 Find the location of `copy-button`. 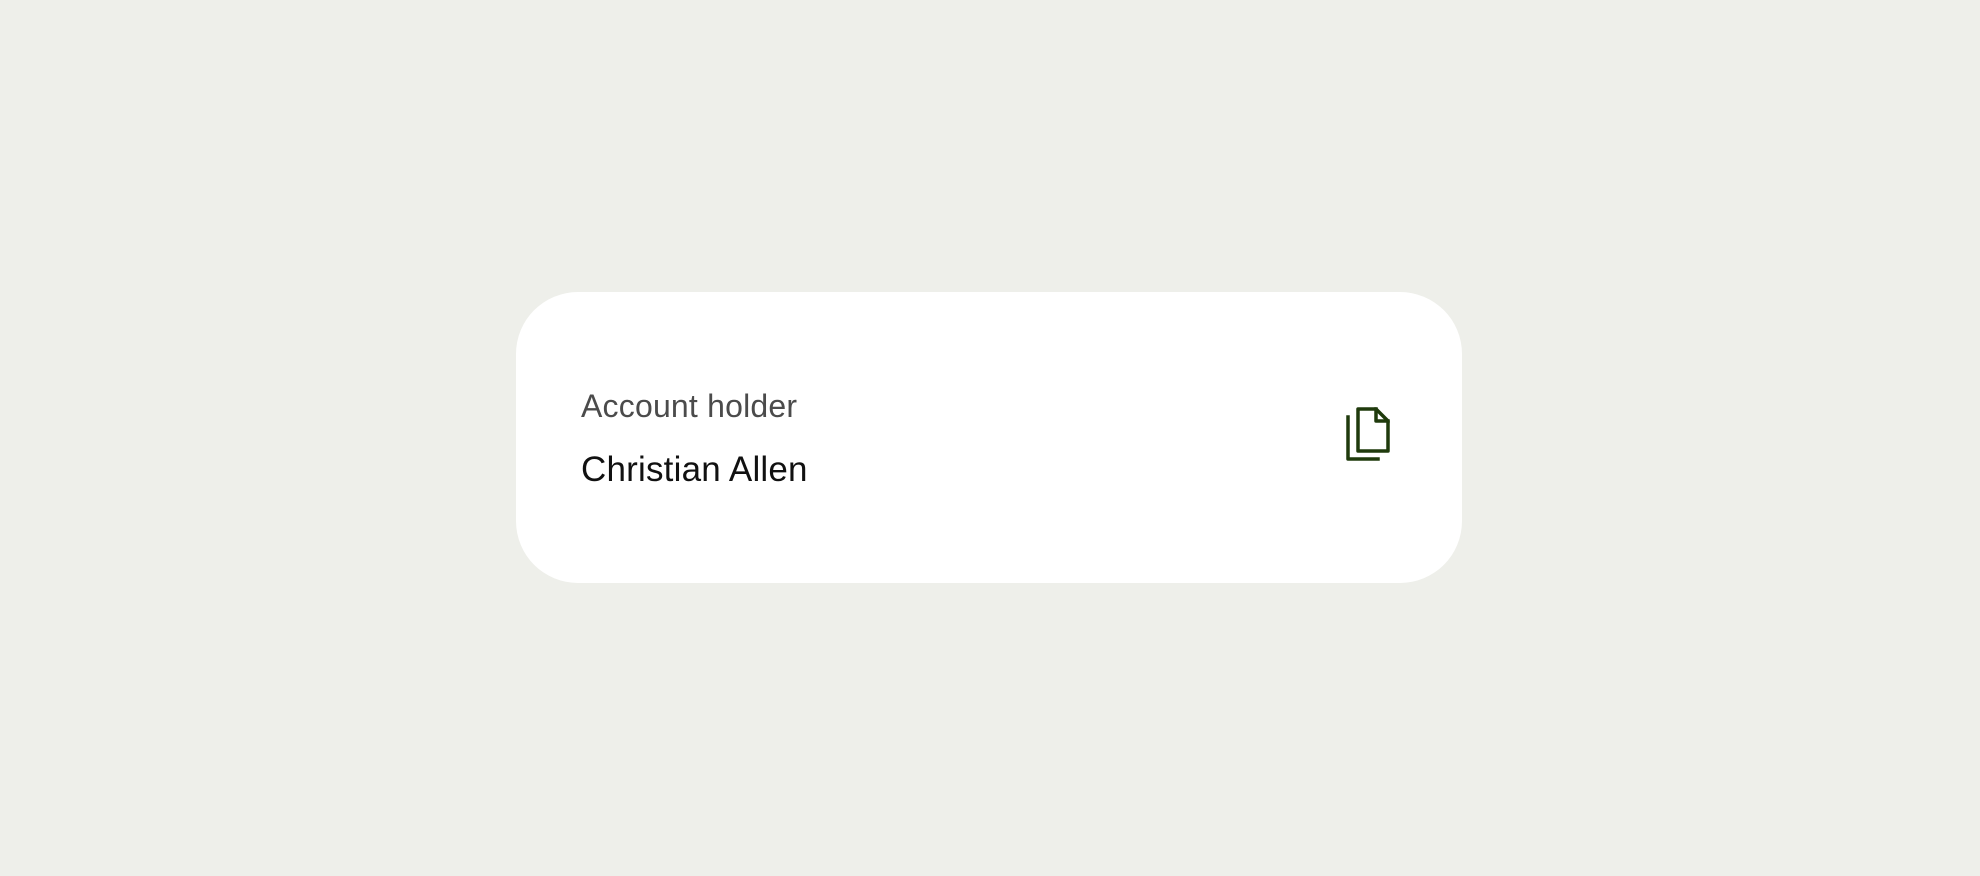

copy-button is located at coordinates (1371, 437).